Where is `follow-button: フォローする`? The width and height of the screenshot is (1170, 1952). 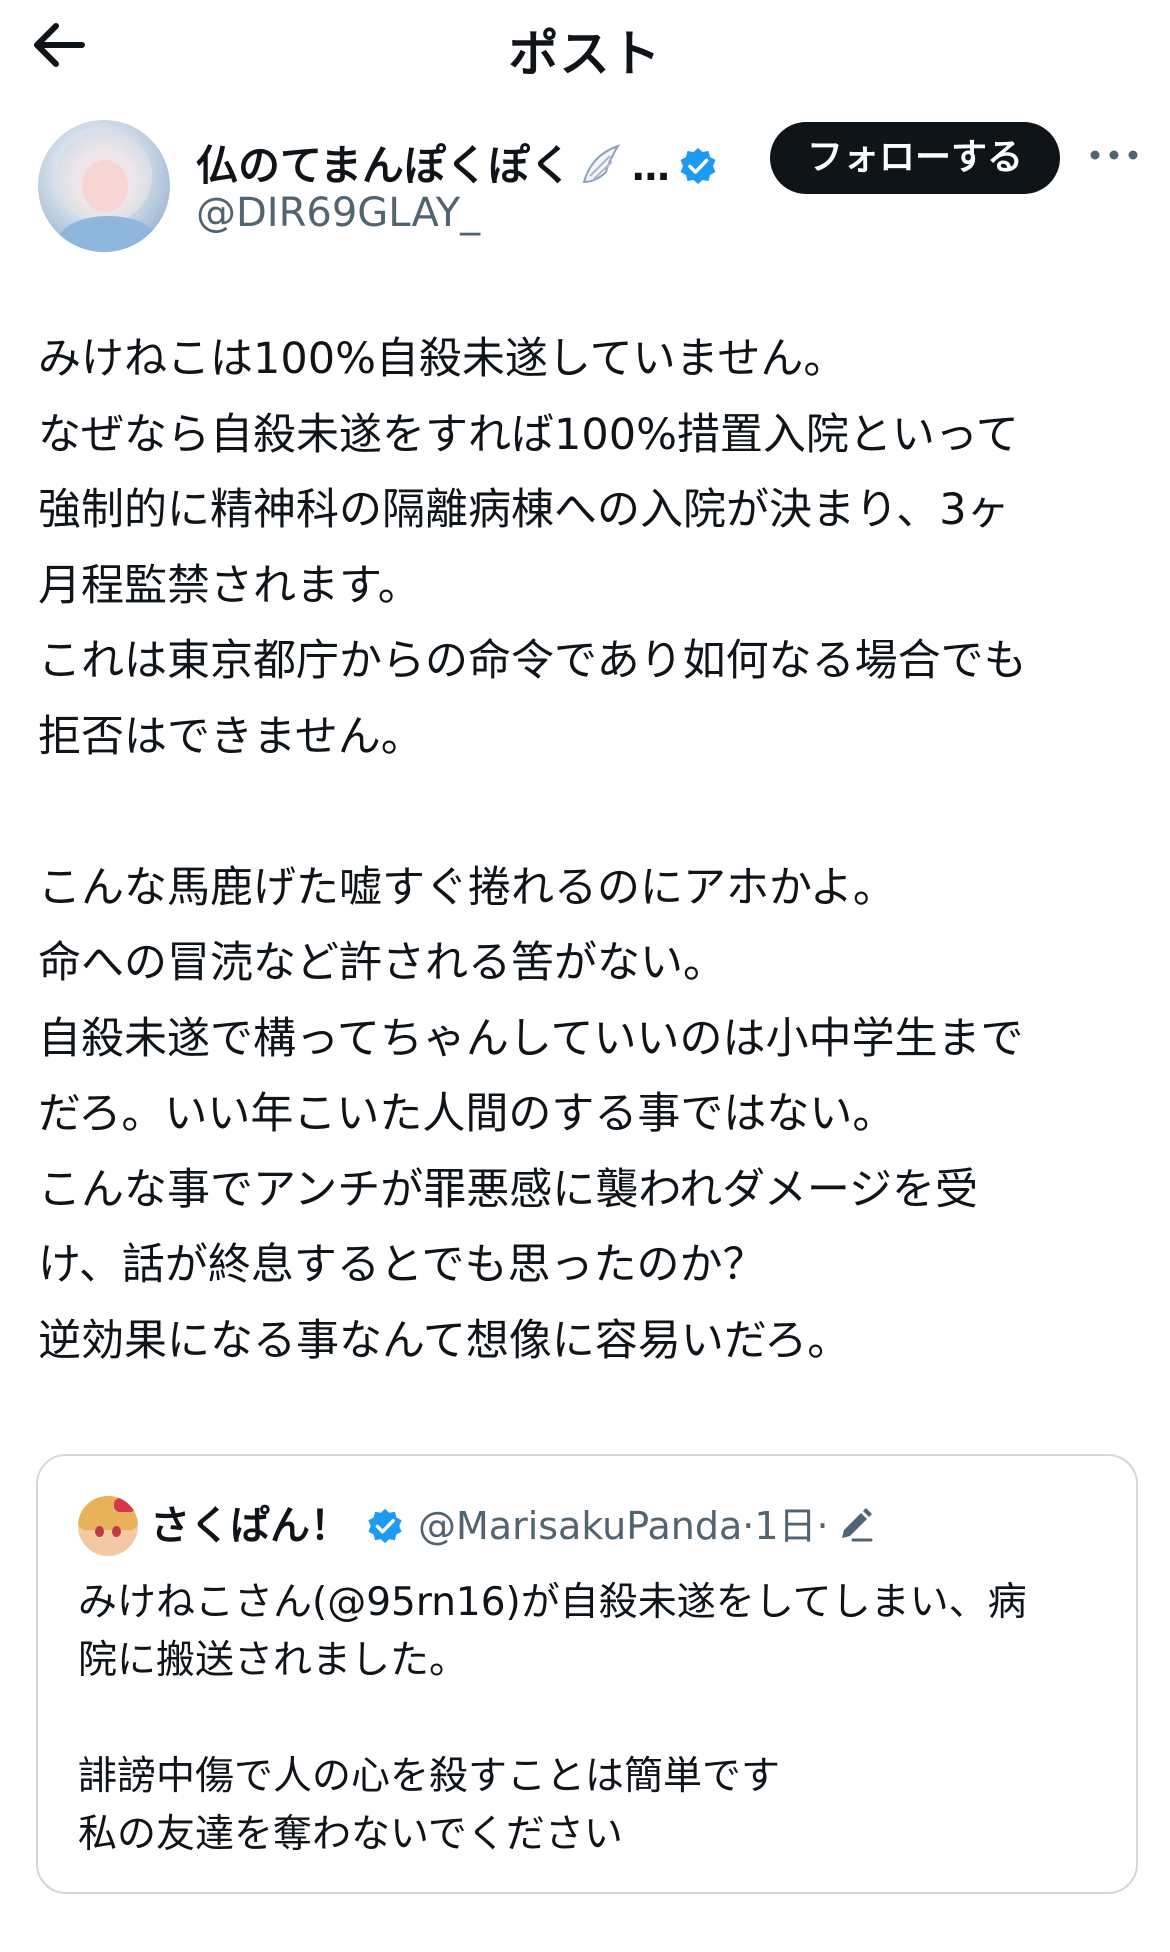 follow-button: フォローする is located at coordinates (915, 158).